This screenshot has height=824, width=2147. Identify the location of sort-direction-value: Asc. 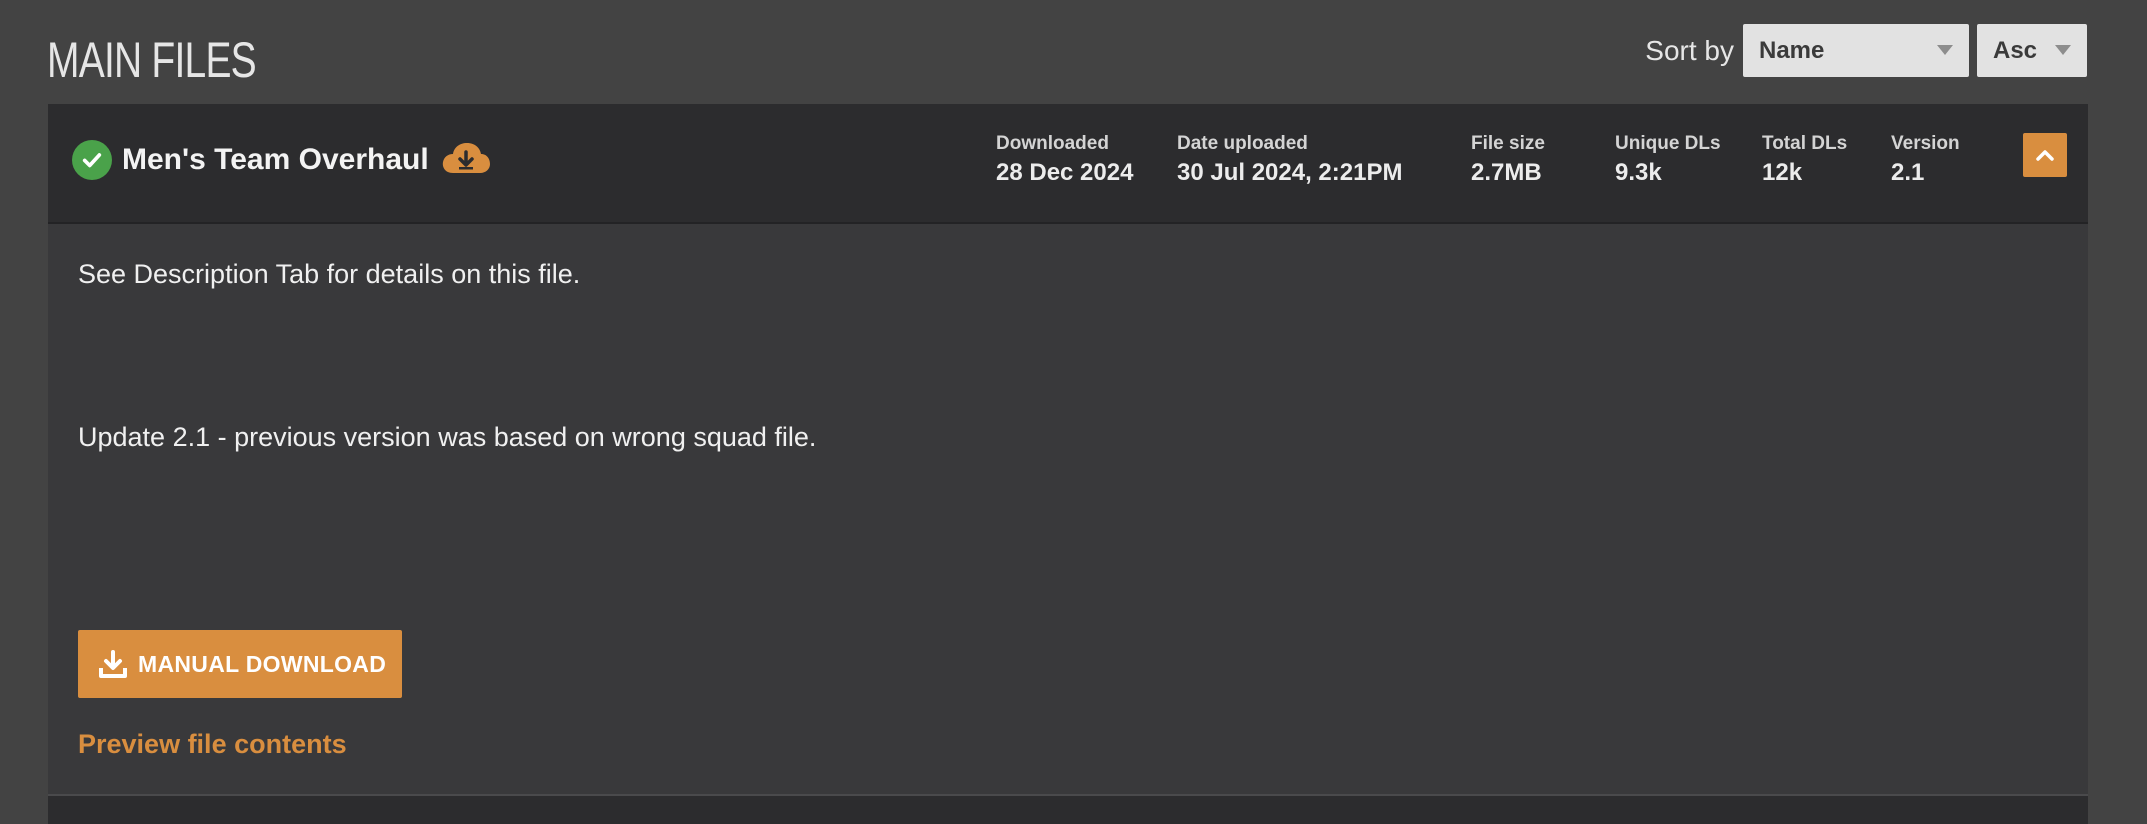
(2015, 50).